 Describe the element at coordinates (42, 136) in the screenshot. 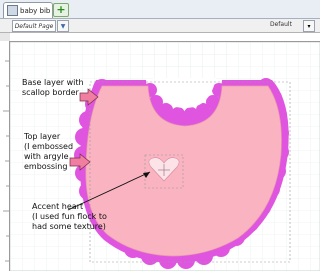

I see `annotation-line: Top layer` at that location.